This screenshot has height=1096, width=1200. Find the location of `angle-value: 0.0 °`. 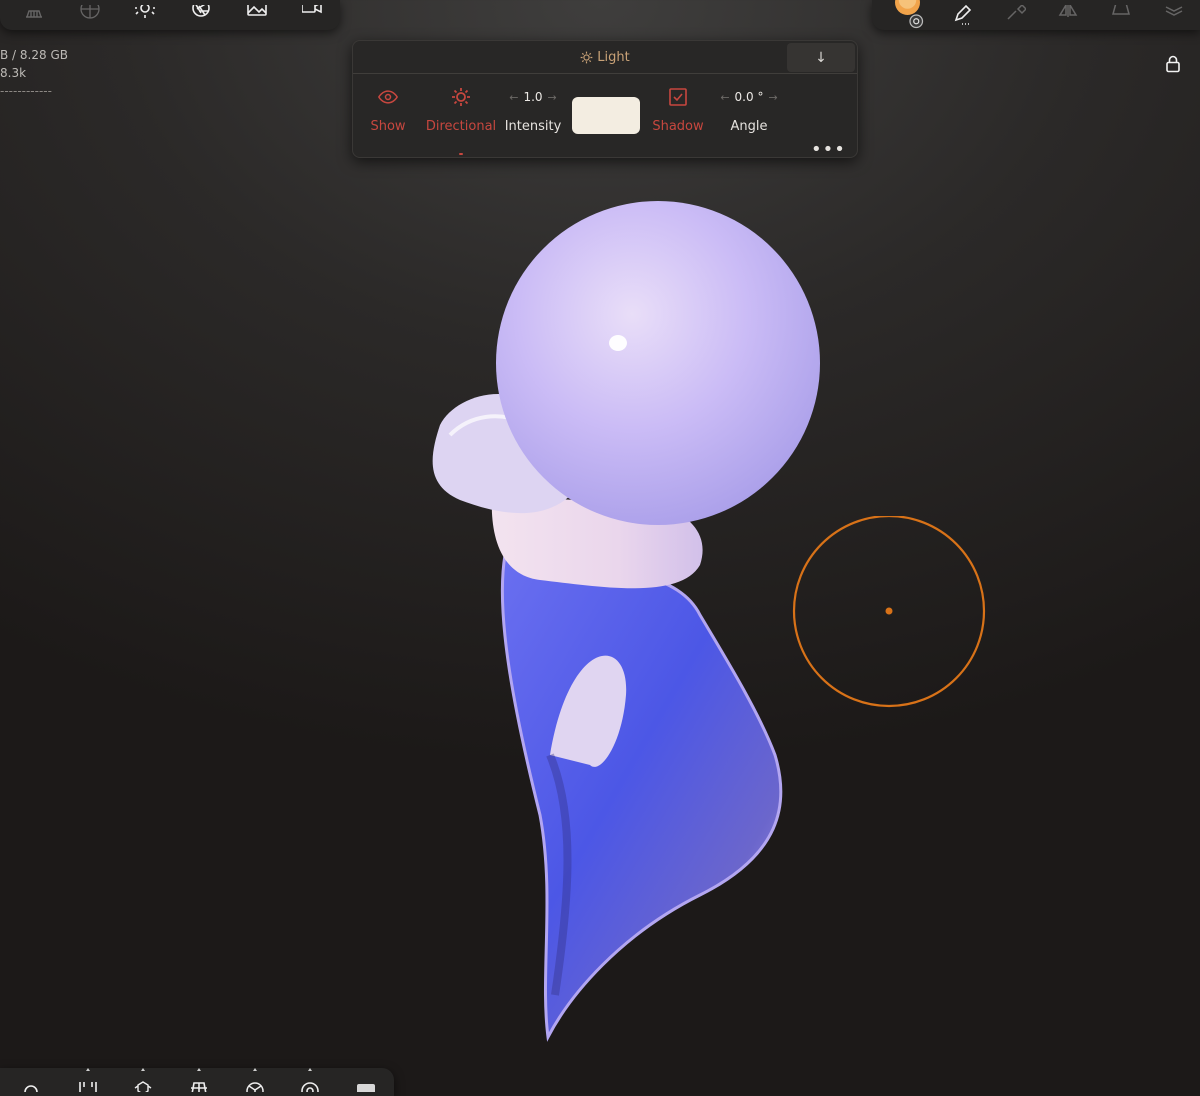

angle-value: 0.0 ° is located at coordinates (749, 97).